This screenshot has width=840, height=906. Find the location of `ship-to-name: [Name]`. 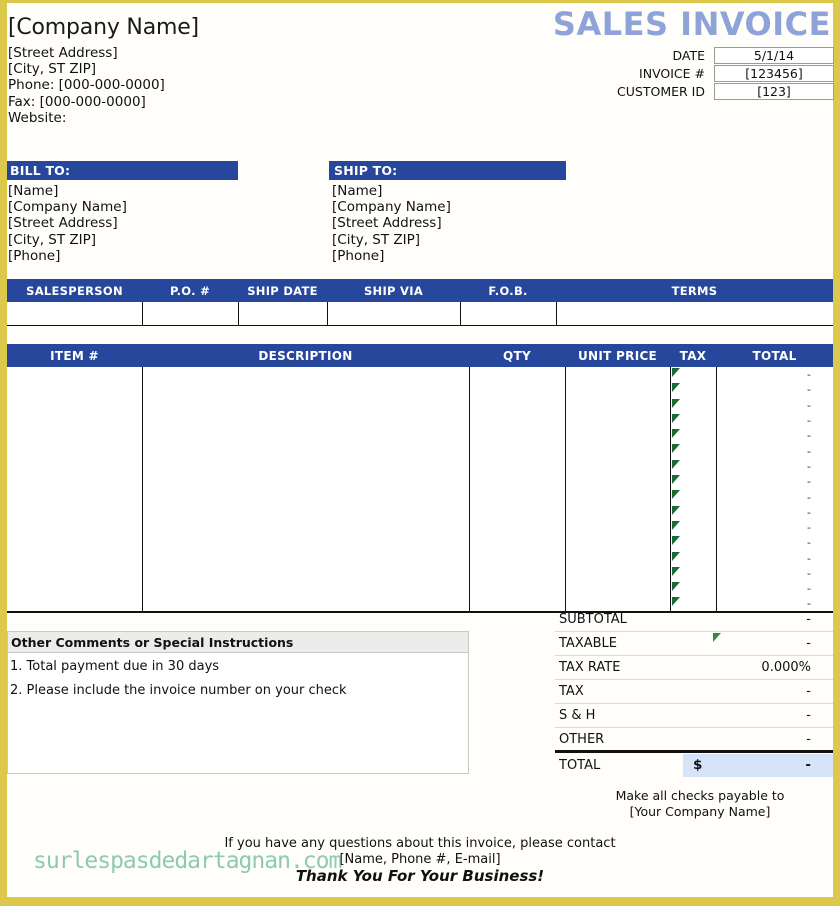

ship-to-name: [Name] is located at coordinates (449, 191).